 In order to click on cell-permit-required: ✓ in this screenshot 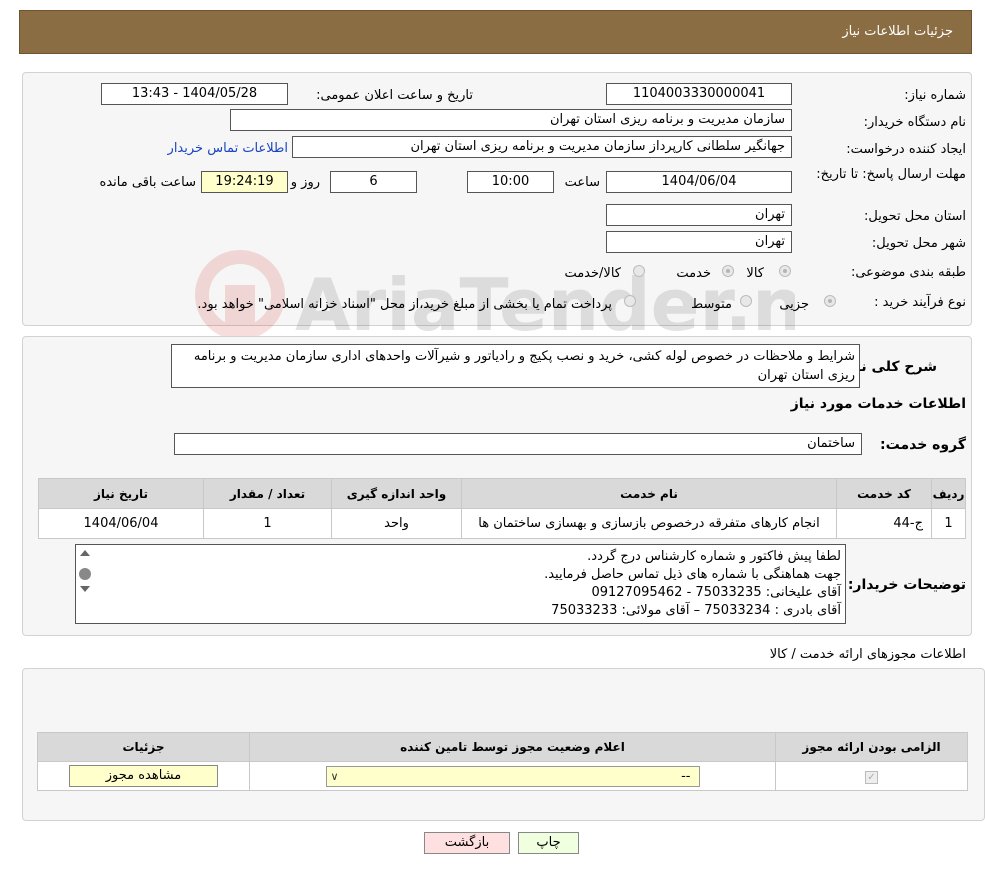, I will do `click(871, 776)`.